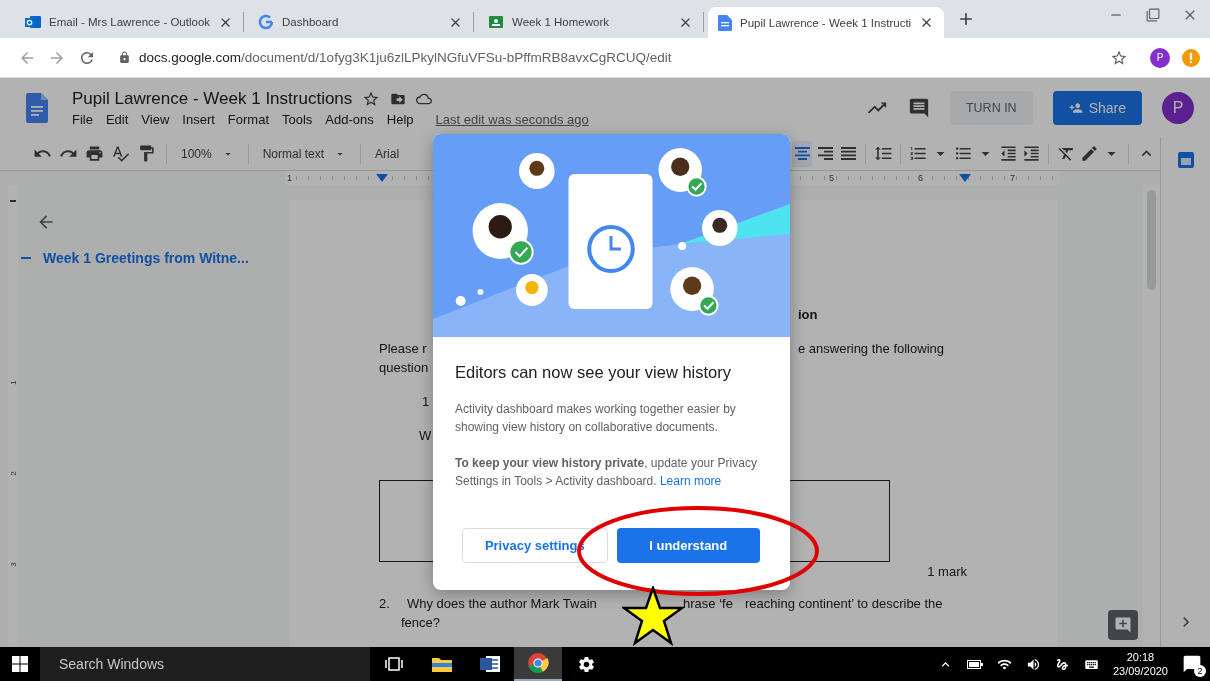 The width and height of the screenshot is (1210, 681). What do you see at coordinates (708, 603) in the screenshot?
I see `question-text: hrase ‘fe` at bounding box center [708, 603].